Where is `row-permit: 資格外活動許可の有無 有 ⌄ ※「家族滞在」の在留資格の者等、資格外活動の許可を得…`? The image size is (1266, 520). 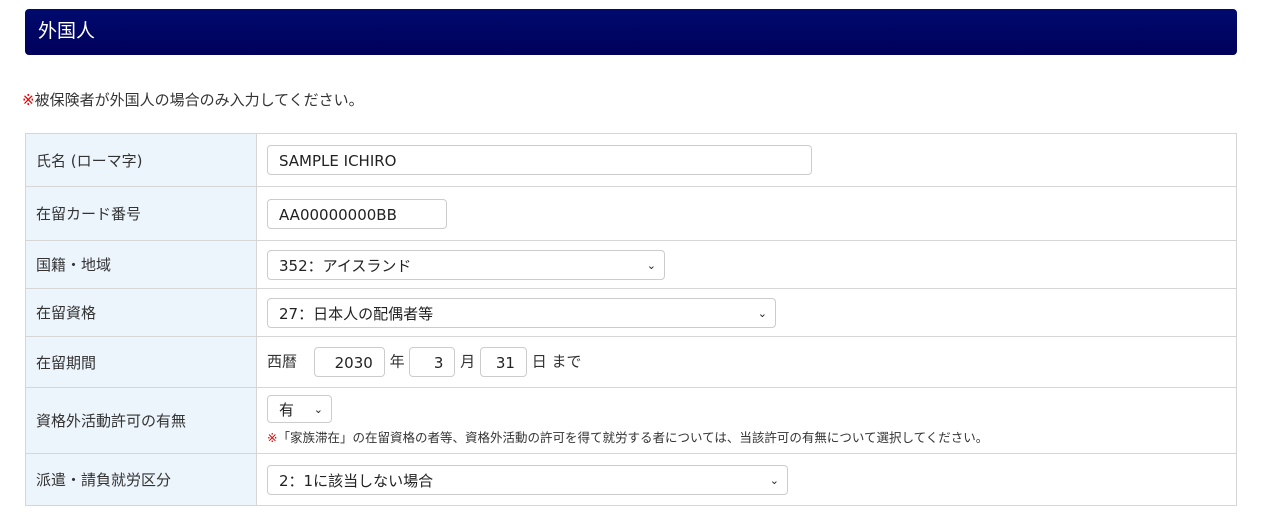 row-permit: 資格外活動許可の有無 有 ⌄ ※「家族滞在」の在留資格の者等、資格外活動の許可を得… is located at coordinates (631, 420).